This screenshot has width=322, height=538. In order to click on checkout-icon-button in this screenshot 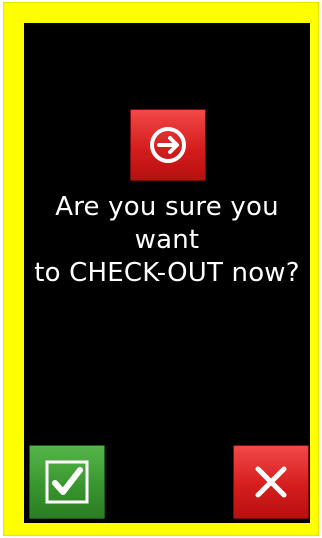, I will do `click(168, 145)`.